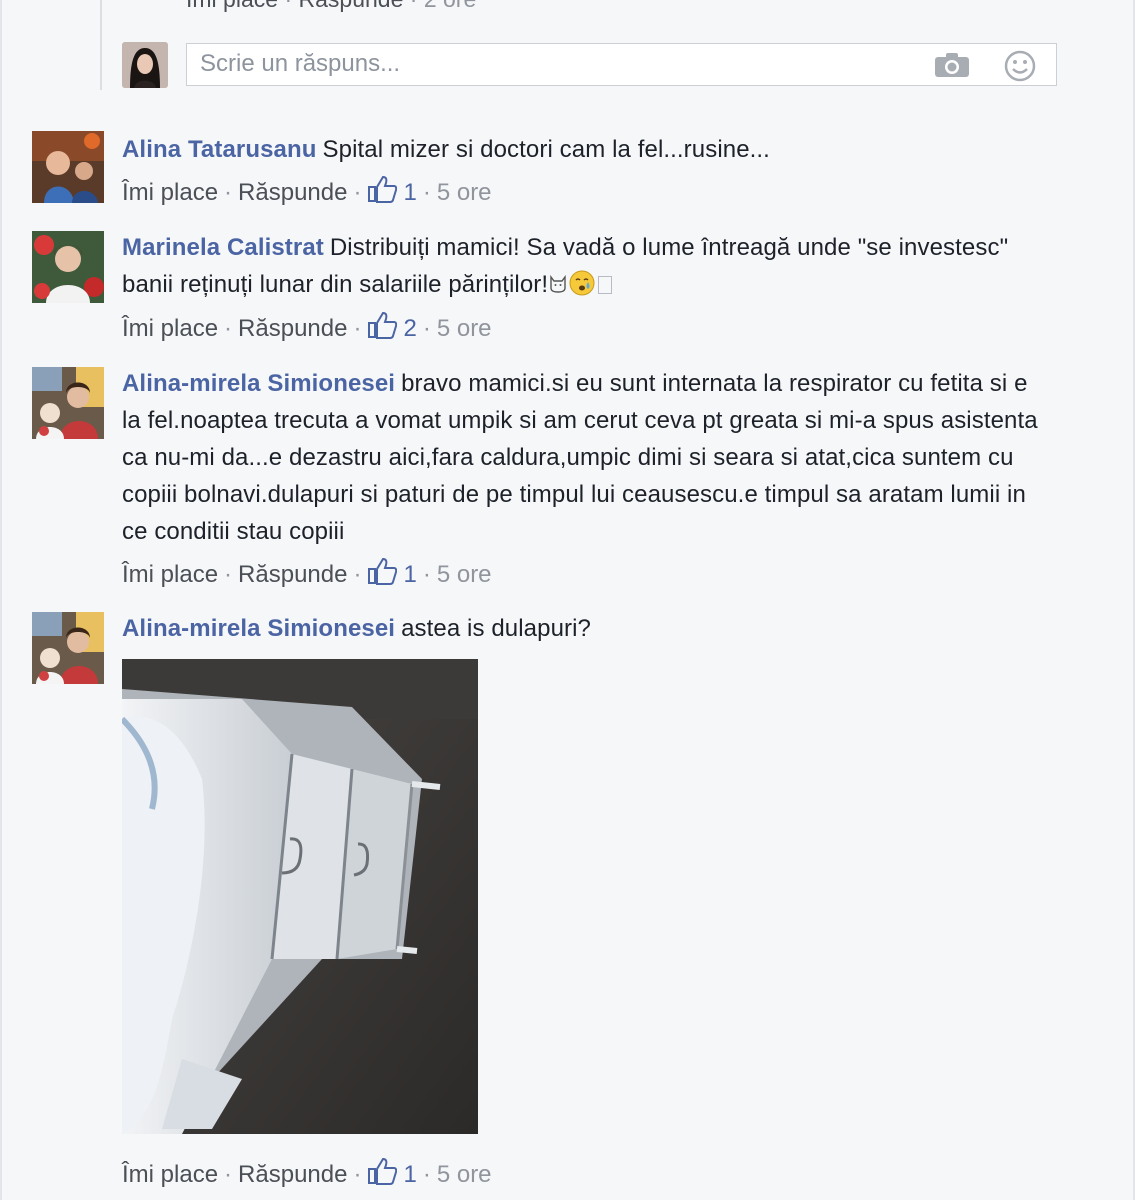 This screenshot has height=1200, width=1135. What do you see at coordinates (145, 65) in the screenshot?
I see `current-user-avatar` at bounding box center [145, 65].